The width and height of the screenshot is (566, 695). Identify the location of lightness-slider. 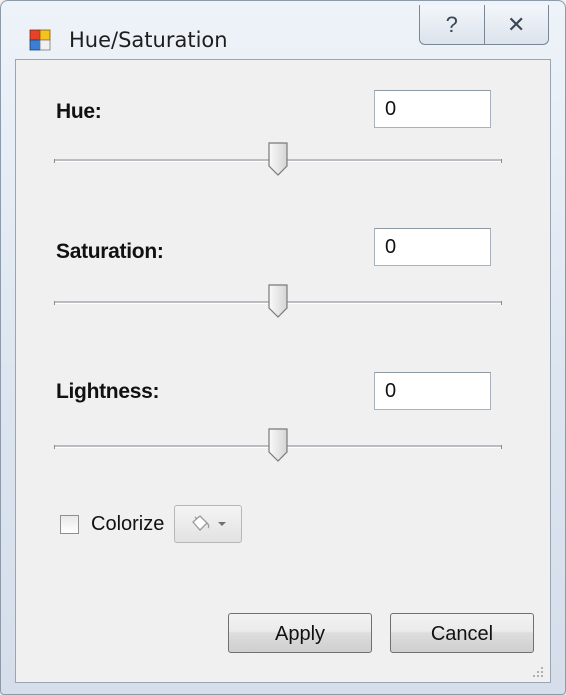
(278, 444).